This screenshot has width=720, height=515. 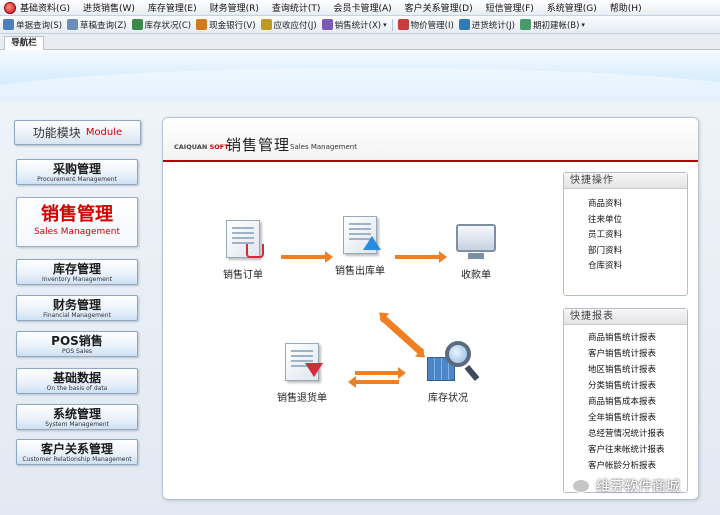 What do you see at coordinates (168, 25) in the screenshot?
I see `inventory-status-label: 库存状况(C)` at bounding box center [168, 25].